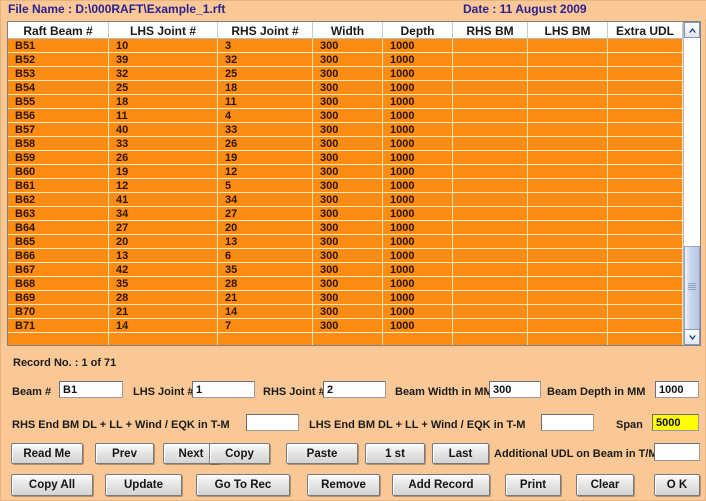  Describe the element at coordinates (223, 389) in the screenshot. I see `lhs-joint-input: 1` at that location.